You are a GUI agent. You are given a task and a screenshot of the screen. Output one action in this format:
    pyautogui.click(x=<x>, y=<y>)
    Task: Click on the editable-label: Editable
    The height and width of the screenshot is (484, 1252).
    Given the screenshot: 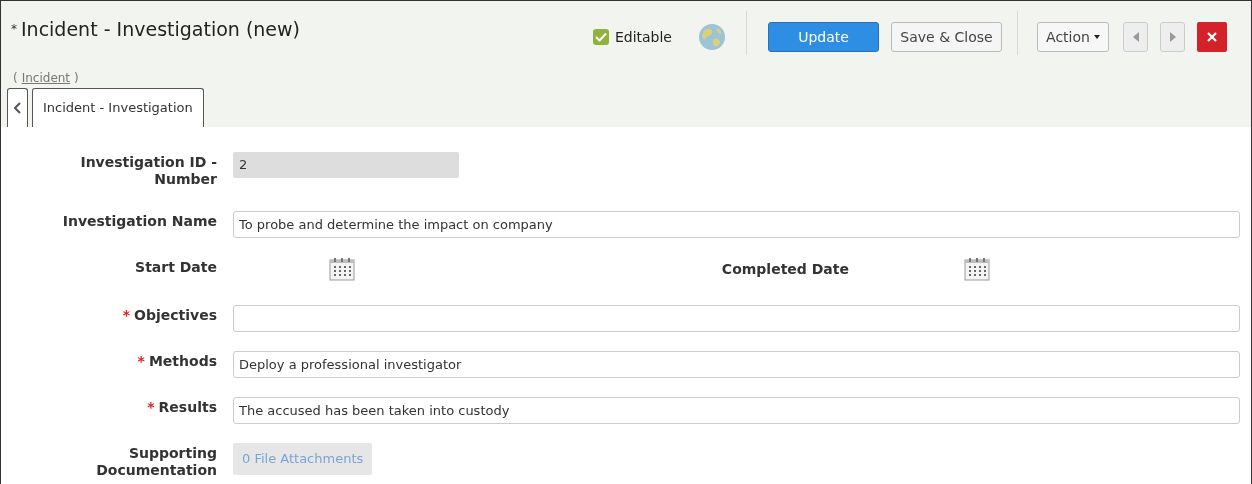 What is the action you would take?
    pyautogui.click(x=643, y=37)
    